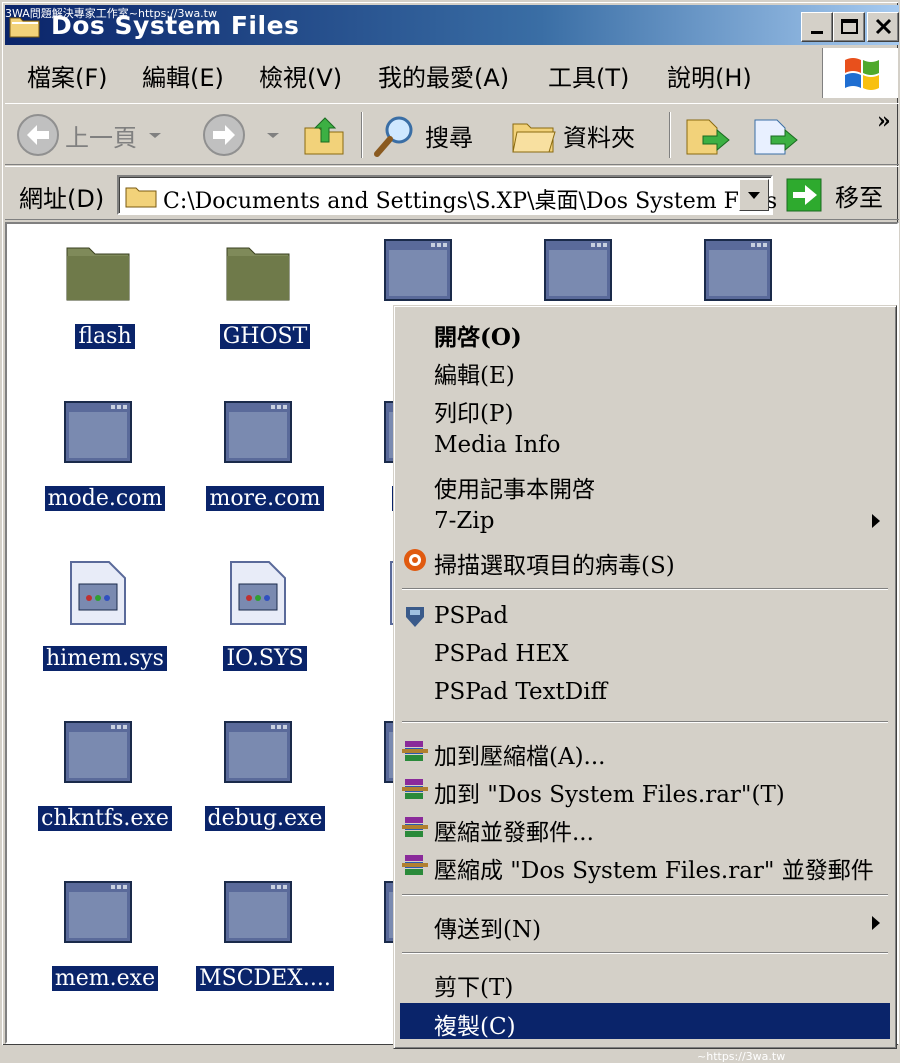 Image resolution: width=900 pixels, height=1063 pixels. I want to click on close-icon, so click(883, 26).